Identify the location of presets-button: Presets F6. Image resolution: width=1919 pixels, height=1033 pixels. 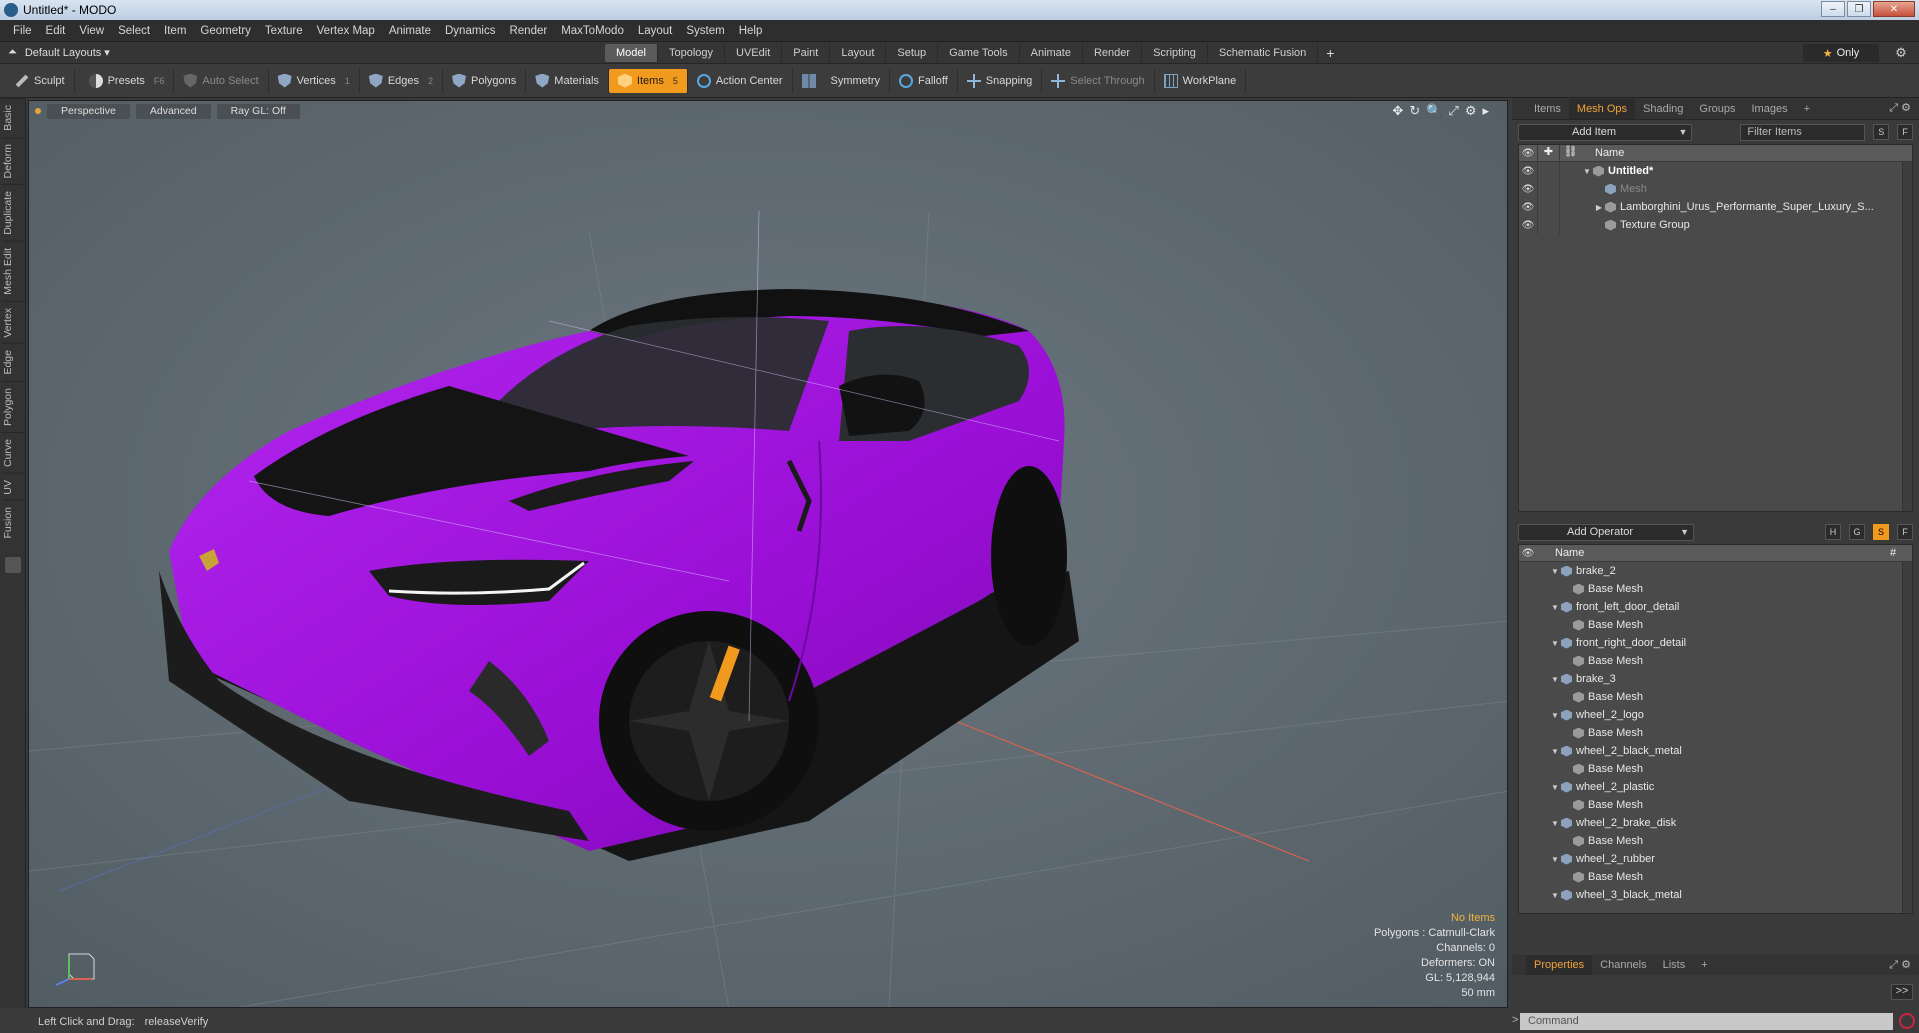
(125, 80).